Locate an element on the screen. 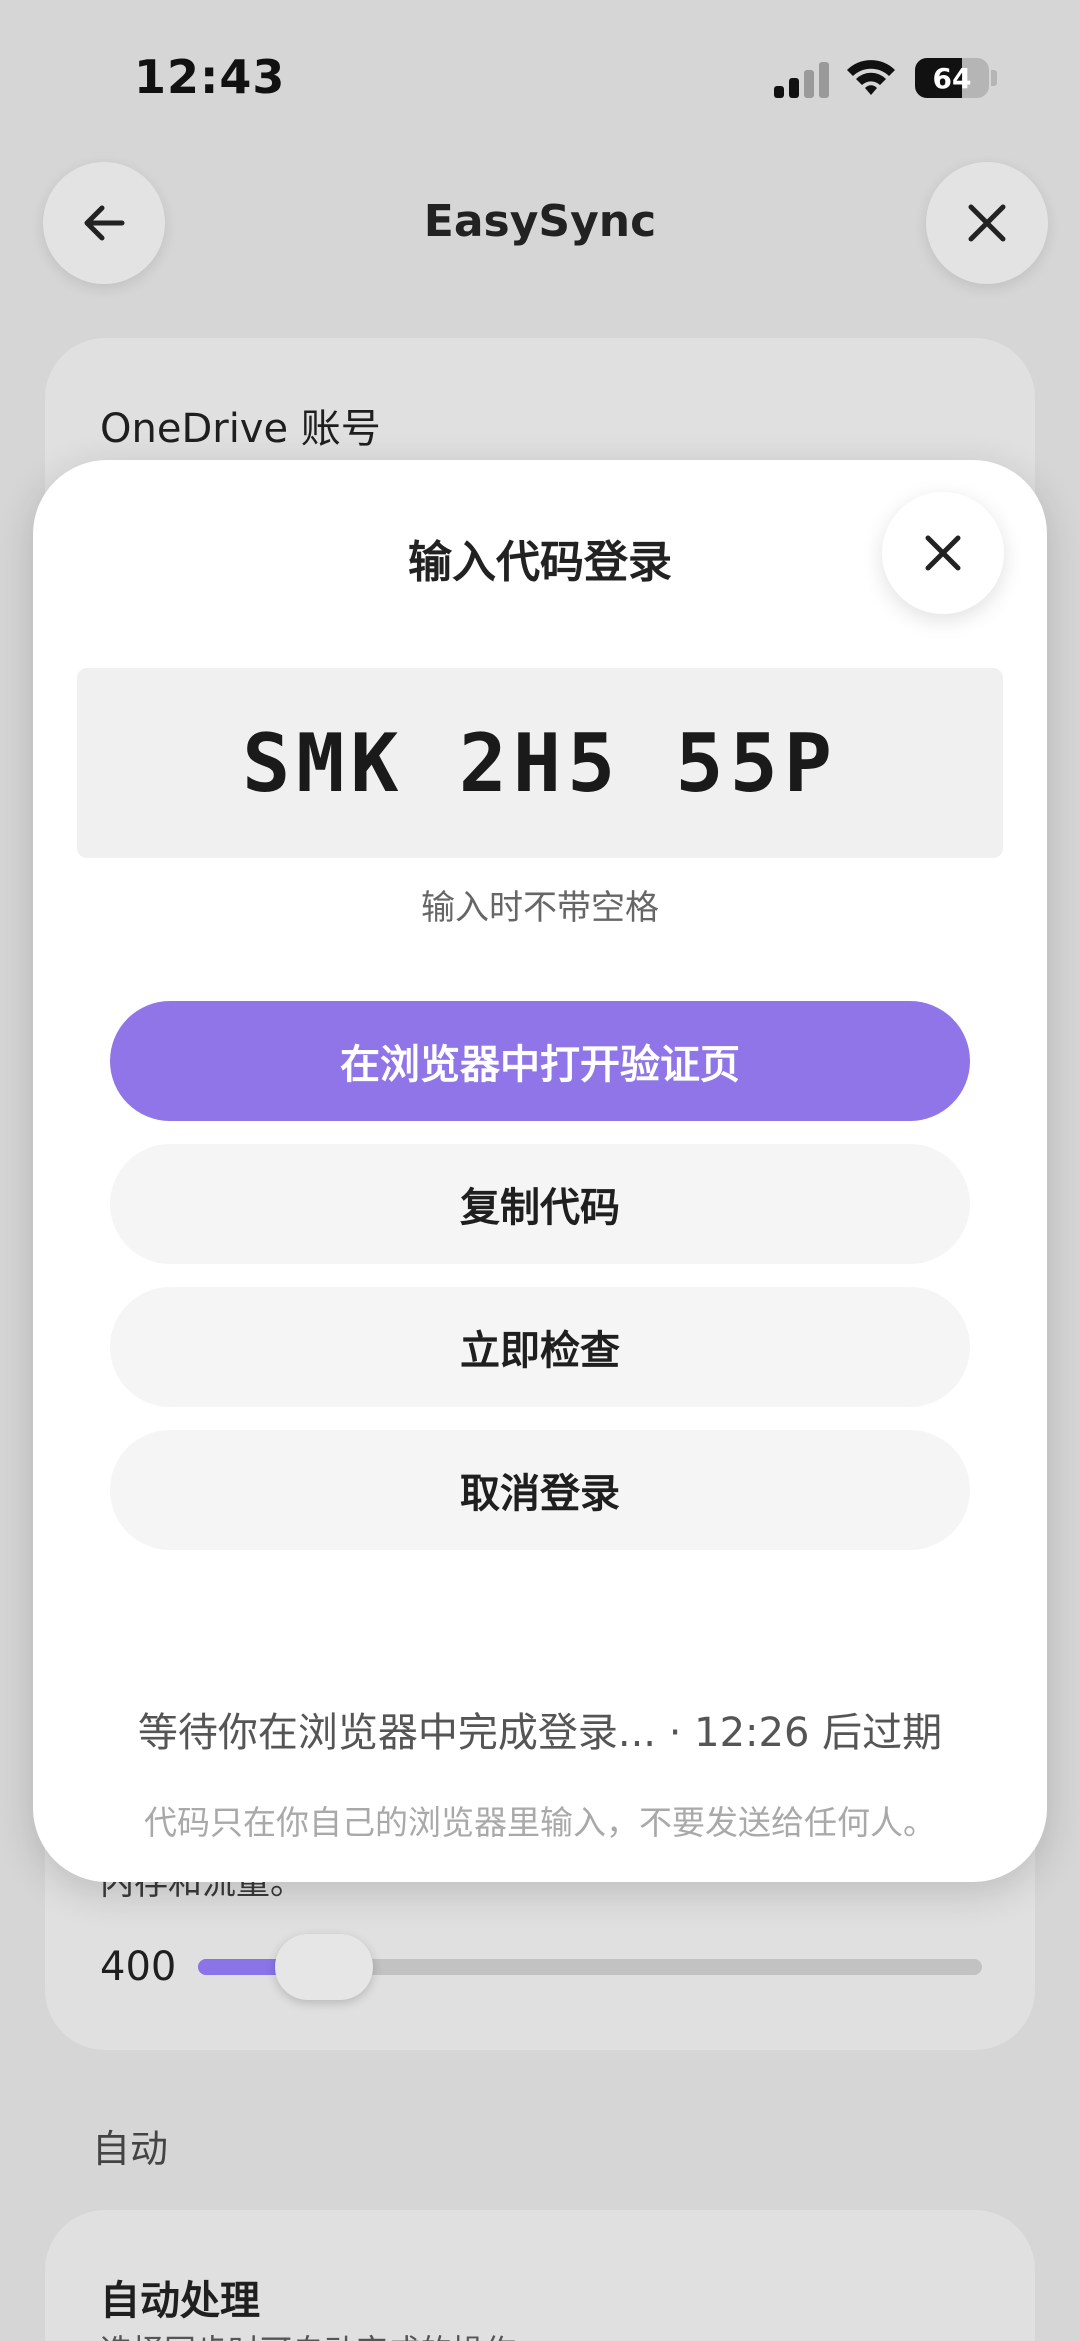  sheet-close-button is located at coordinates (943, 553).